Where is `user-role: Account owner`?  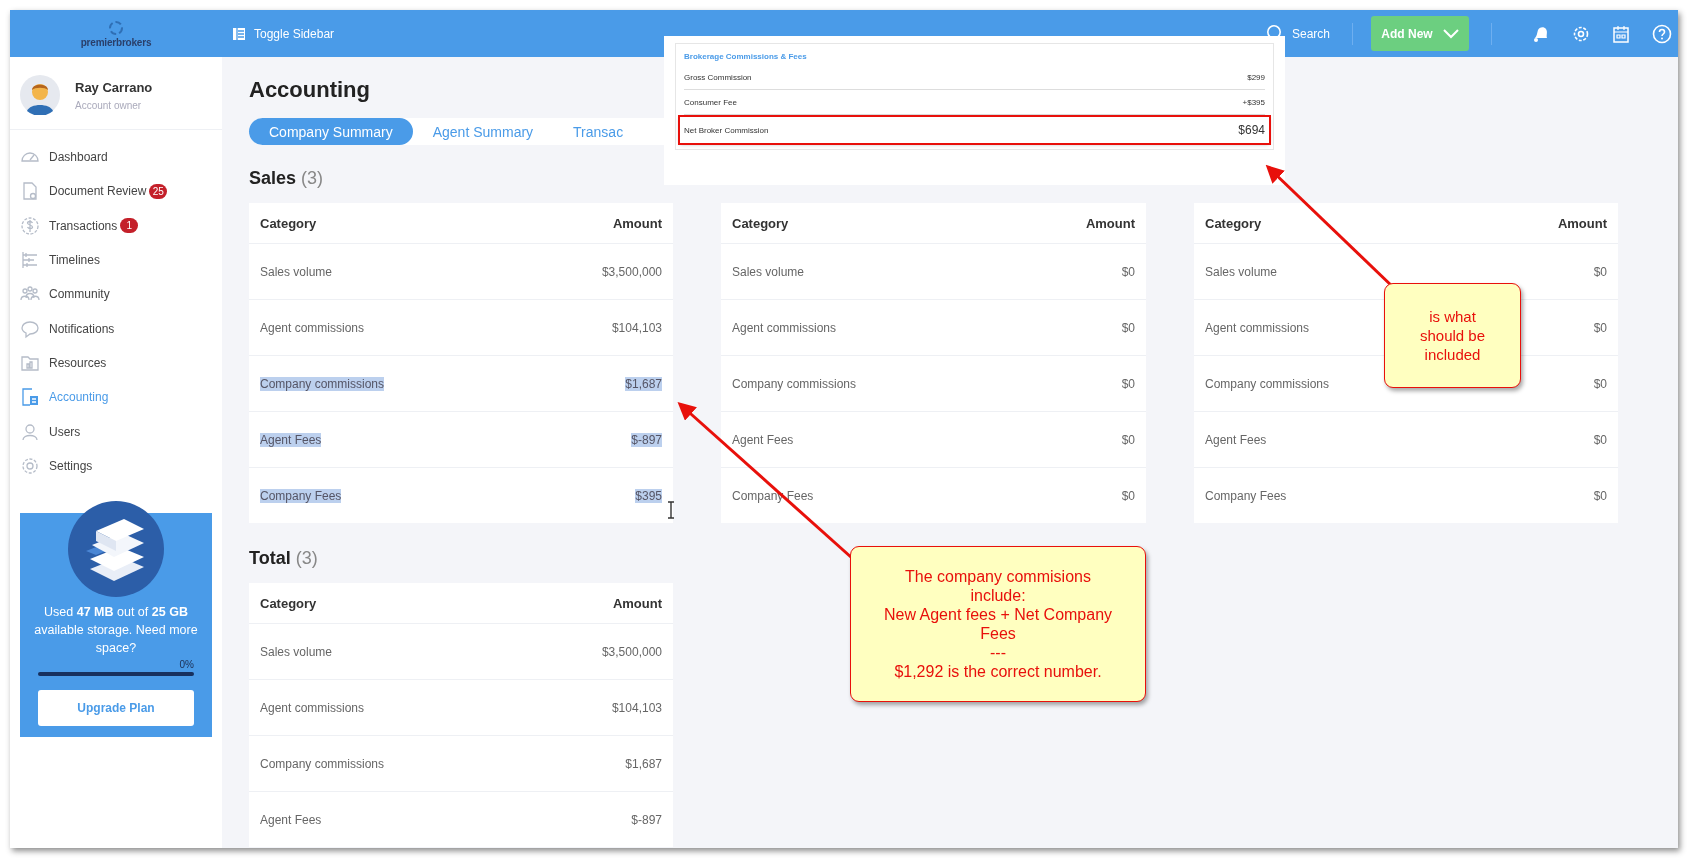
user-role: Account owner is located at coordinates (109, 105).